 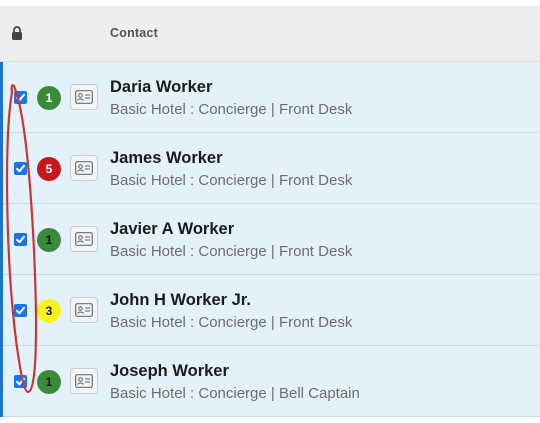 I want to click on count-badge: 5, so click(x=49, y=169).